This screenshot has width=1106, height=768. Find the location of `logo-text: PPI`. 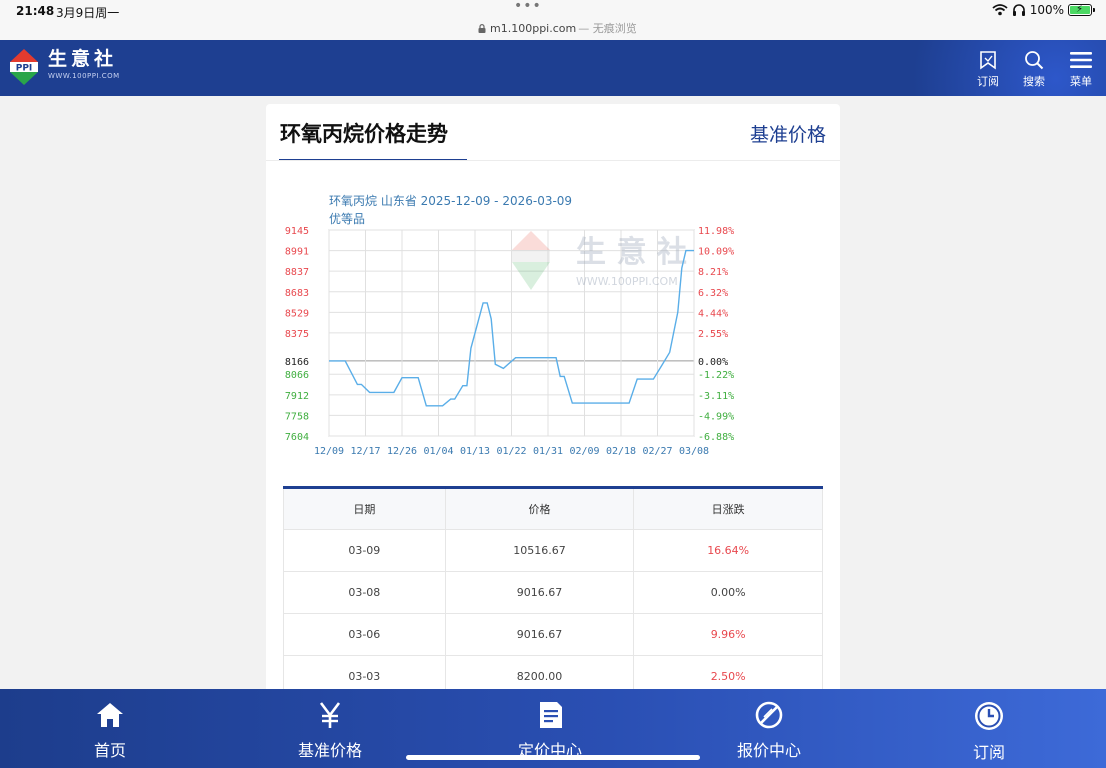

logo-text: PPI is located at coordinates (24, 69).